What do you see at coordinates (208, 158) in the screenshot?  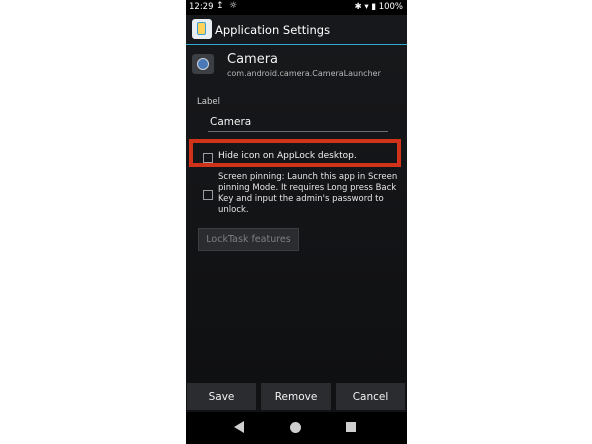 I see `hide-icon-checkbox` at bounding box center [208, 158].